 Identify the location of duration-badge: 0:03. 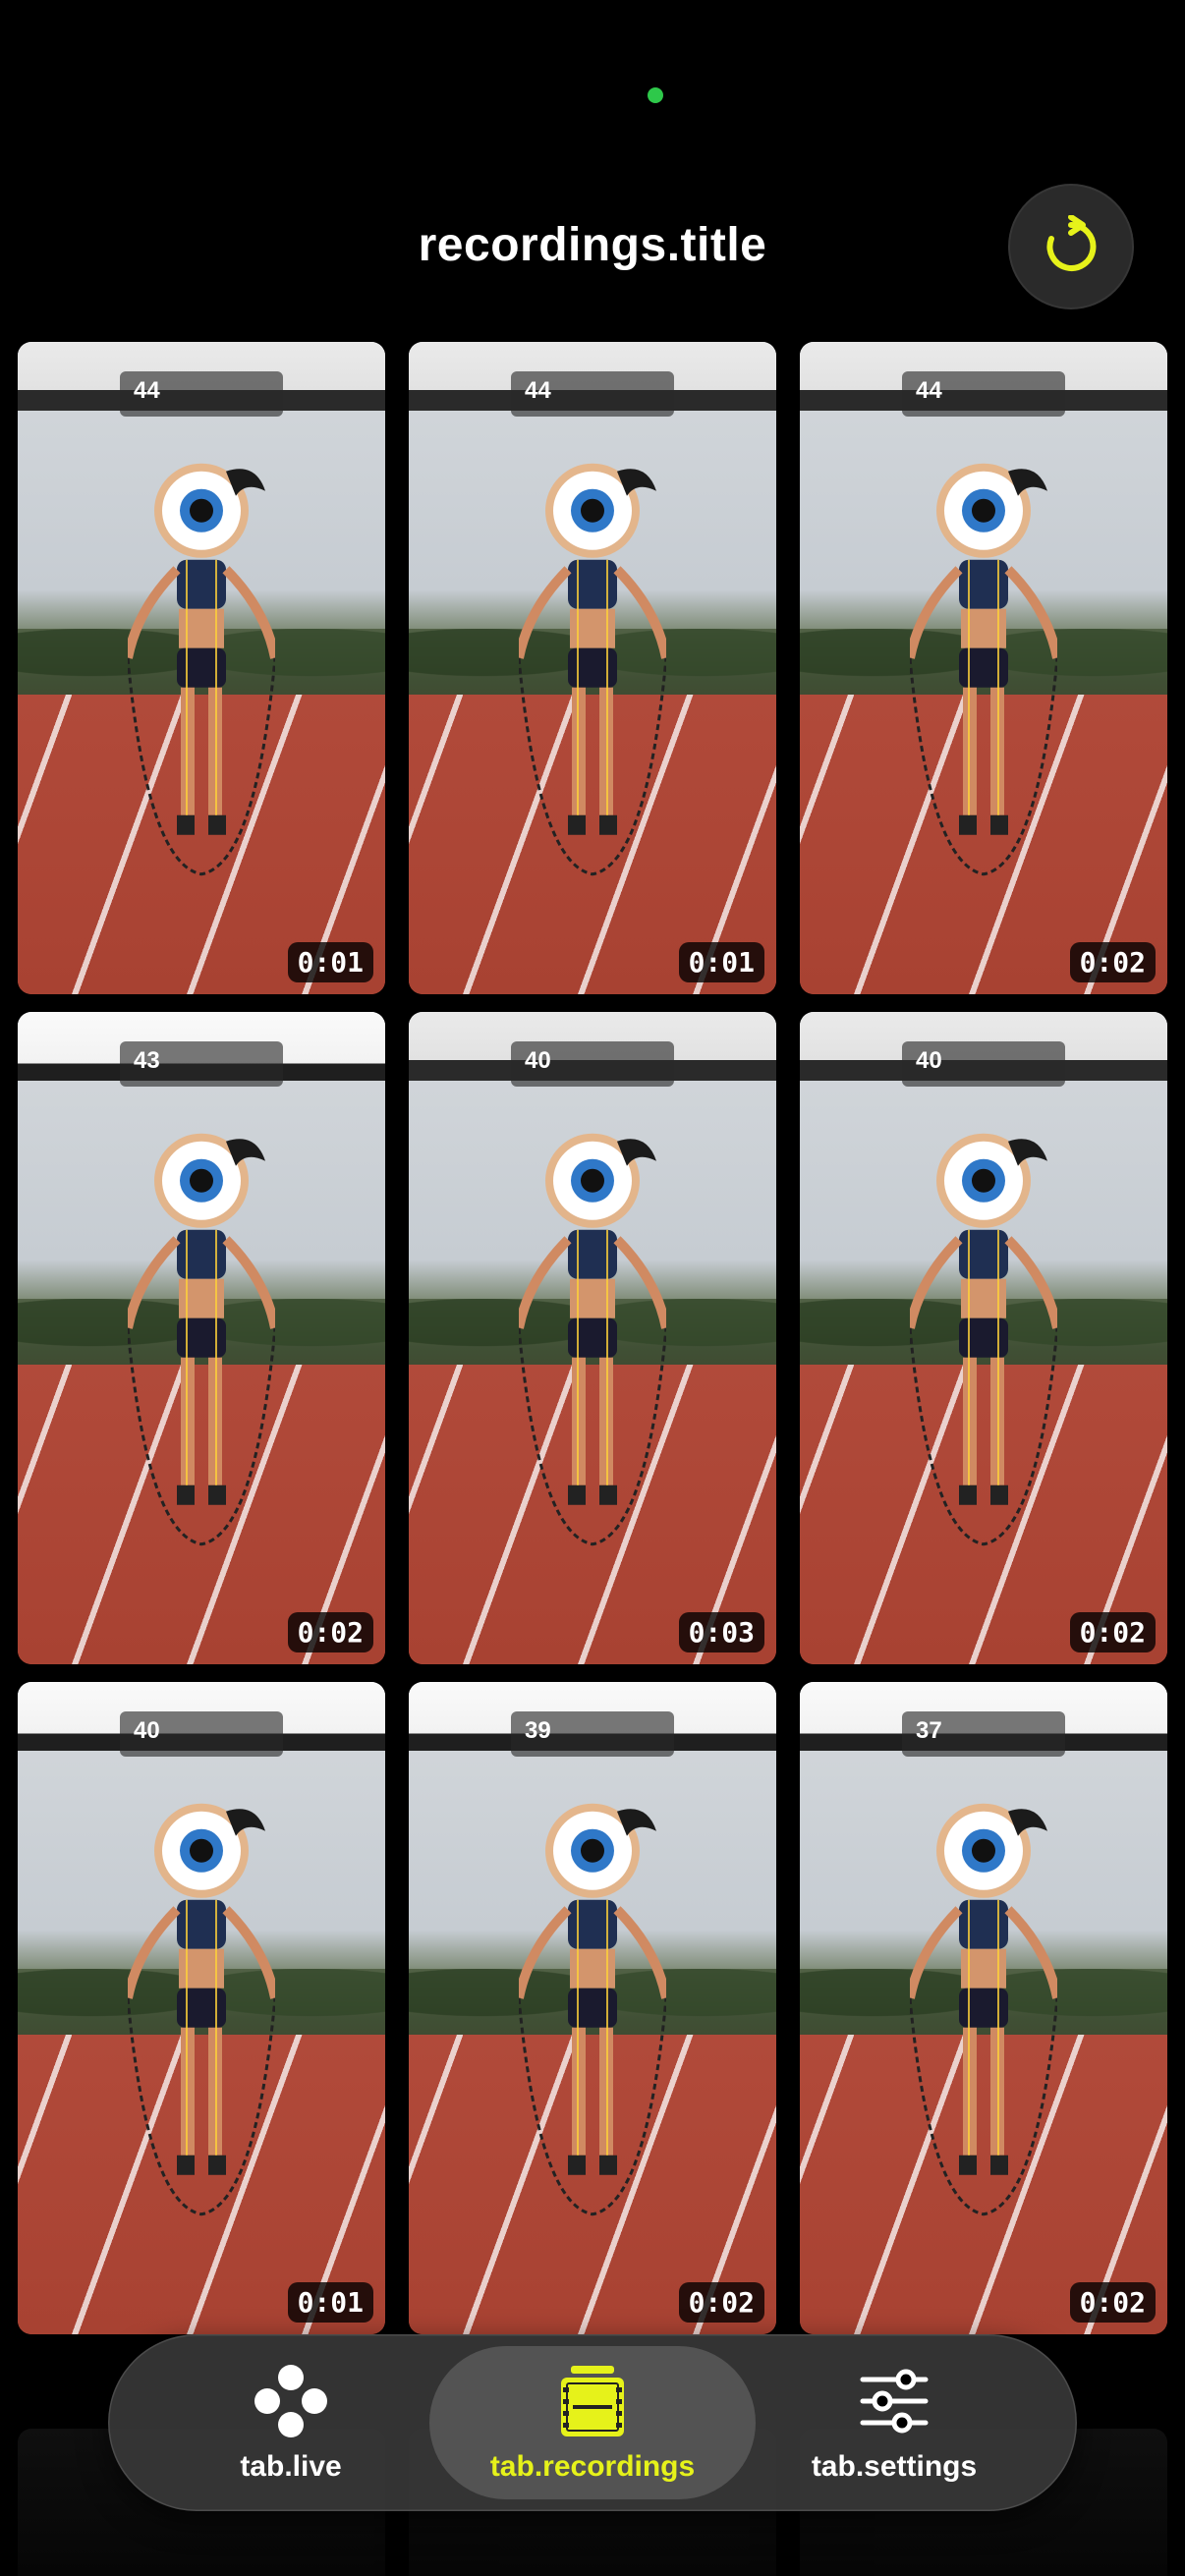
(721, 1632).